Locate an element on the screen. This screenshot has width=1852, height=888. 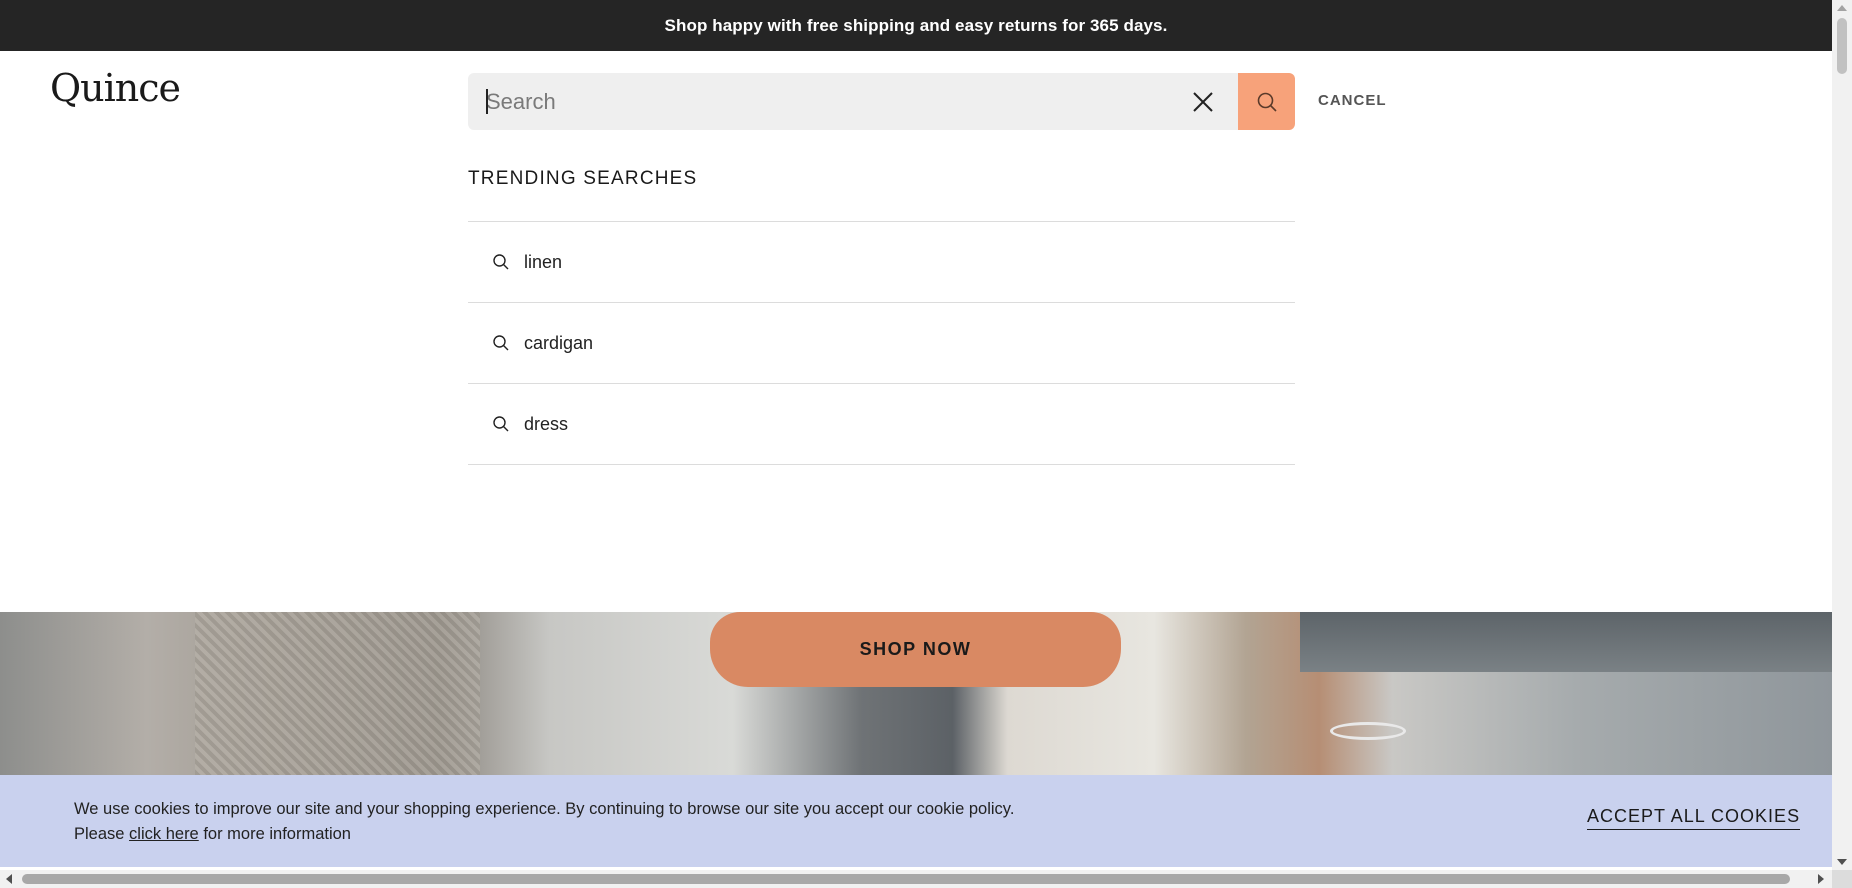
cookie-line-2-prefix: Please is located at coordinates (102, 834).